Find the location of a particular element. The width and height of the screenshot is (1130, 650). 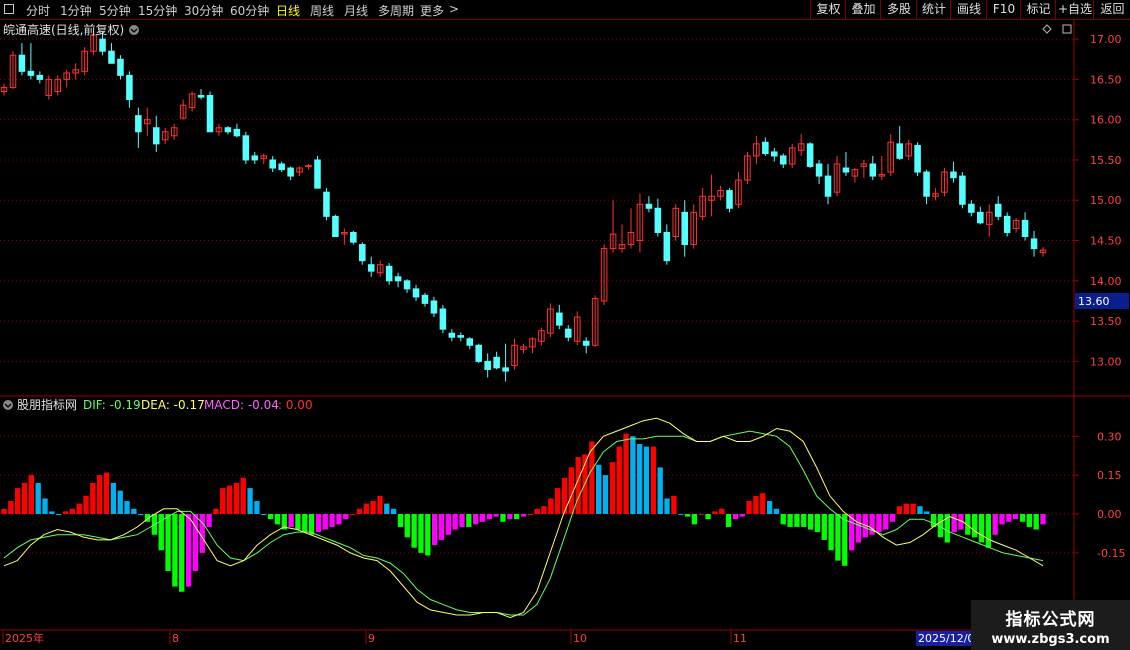

toolbar-button-1: 叠加 is located at coordinates (863, 9).